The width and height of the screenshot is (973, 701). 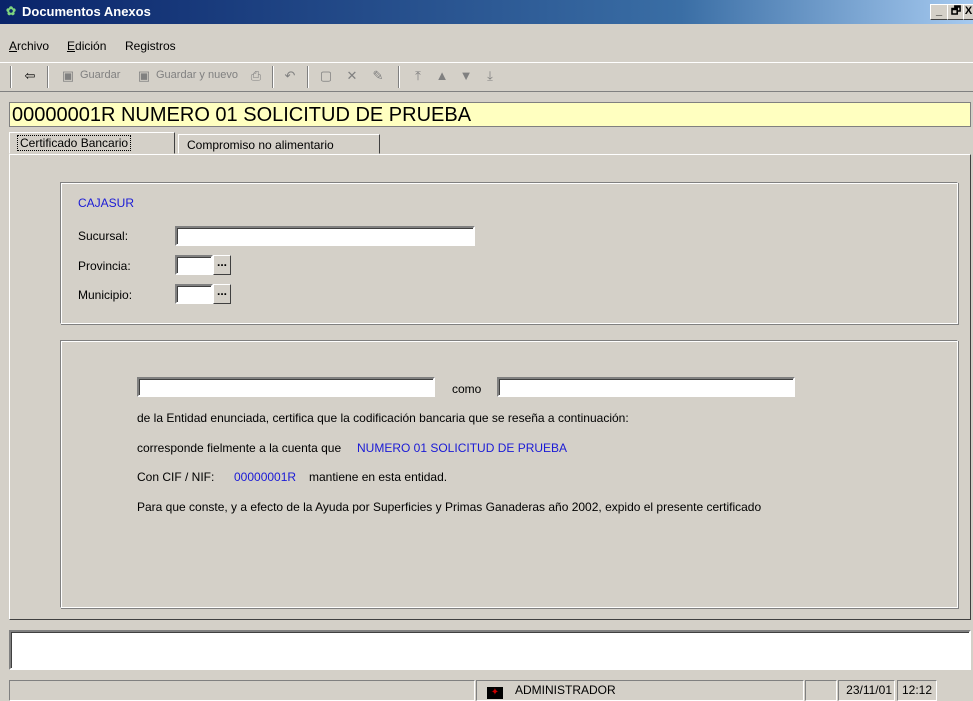 I want to click on undo-icon: ↶, so click(x=290, y=76).